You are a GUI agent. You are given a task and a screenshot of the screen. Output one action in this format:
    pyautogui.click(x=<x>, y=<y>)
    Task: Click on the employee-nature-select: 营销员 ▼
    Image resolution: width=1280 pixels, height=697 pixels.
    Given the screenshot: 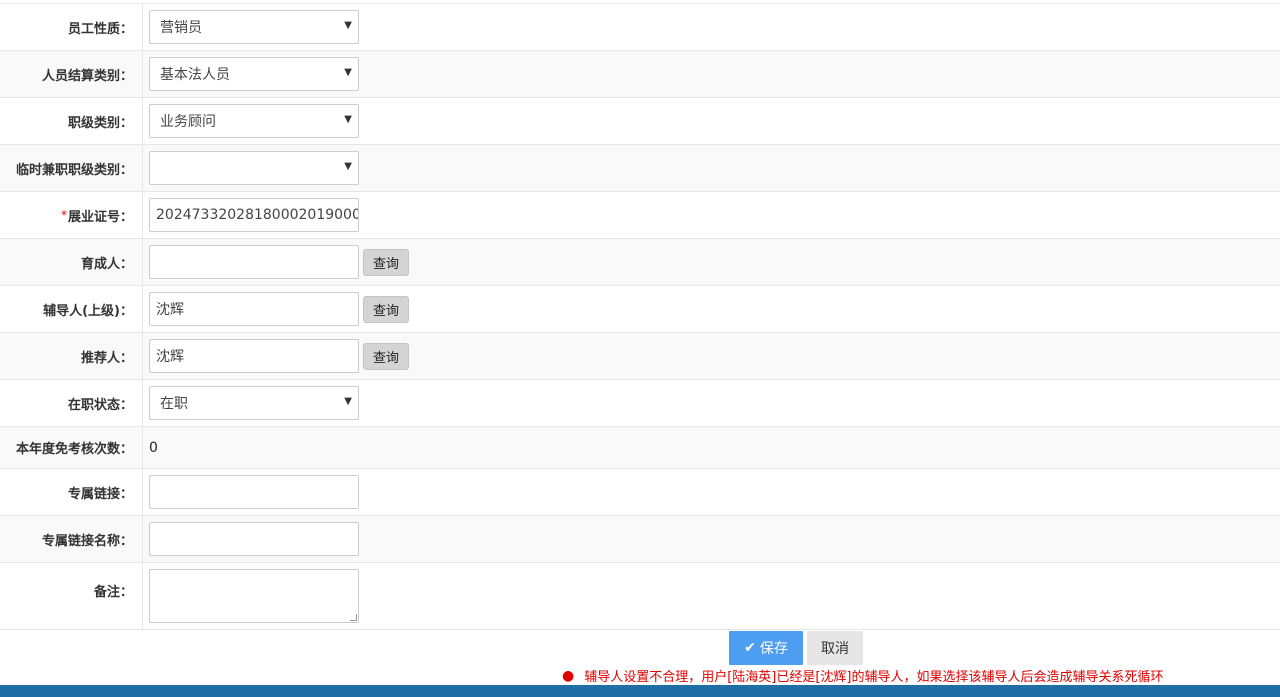 What is the action you would take?
    pyautogui.click(x=254, y=27)
    